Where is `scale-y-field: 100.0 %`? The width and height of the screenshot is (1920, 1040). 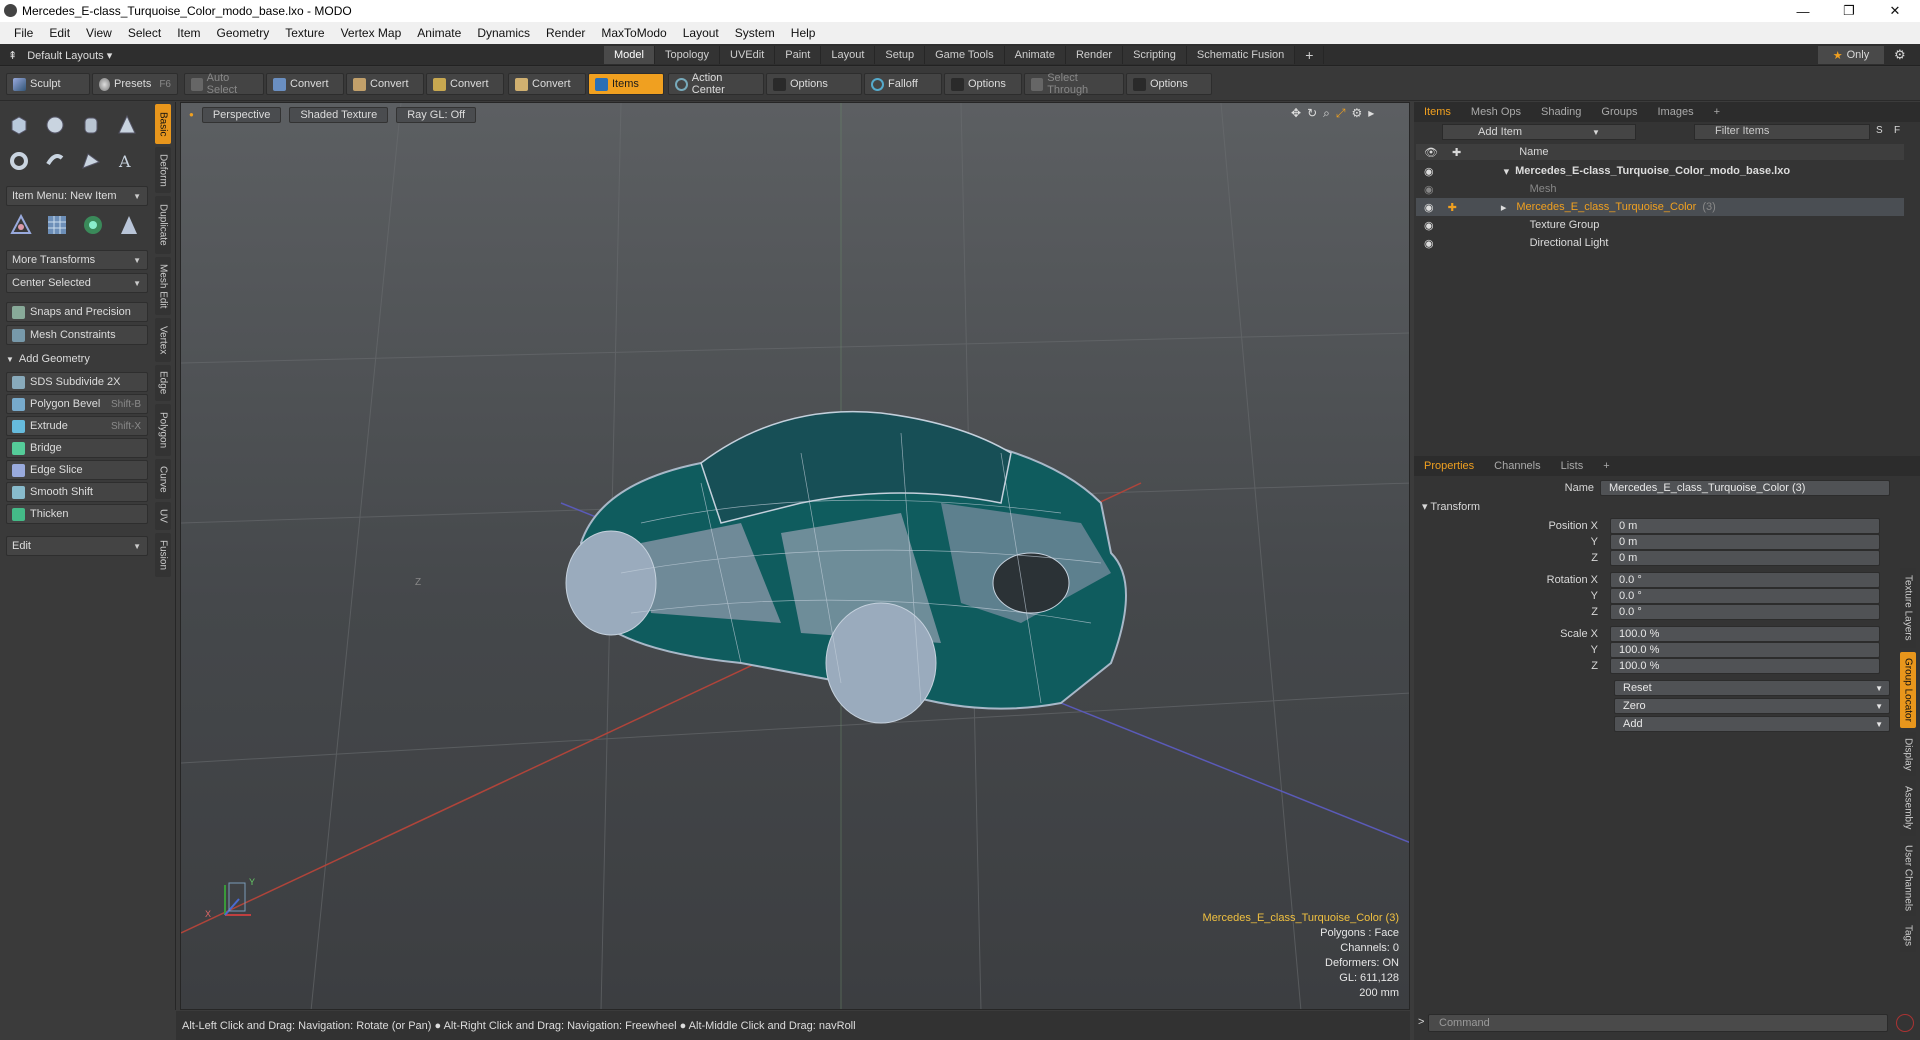 scale-y-field: 100.0 % is located at coordinates (1745, 650).